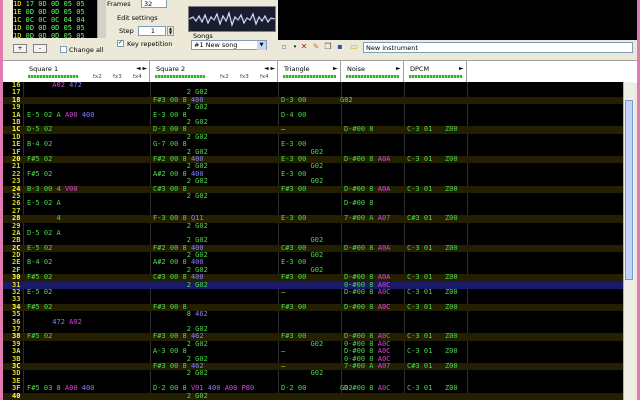  I want to click on pattern-cell: 8 462, so click(180, 314).